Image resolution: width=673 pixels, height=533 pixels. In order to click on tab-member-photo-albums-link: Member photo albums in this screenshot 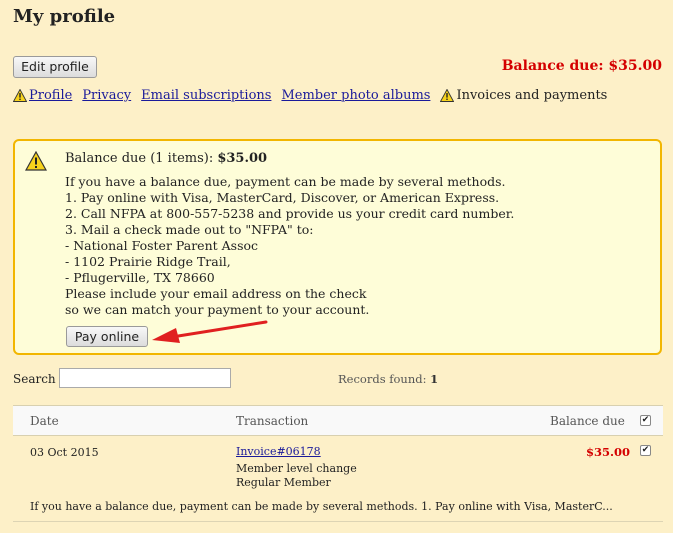, I will do `click(355, 95)`.